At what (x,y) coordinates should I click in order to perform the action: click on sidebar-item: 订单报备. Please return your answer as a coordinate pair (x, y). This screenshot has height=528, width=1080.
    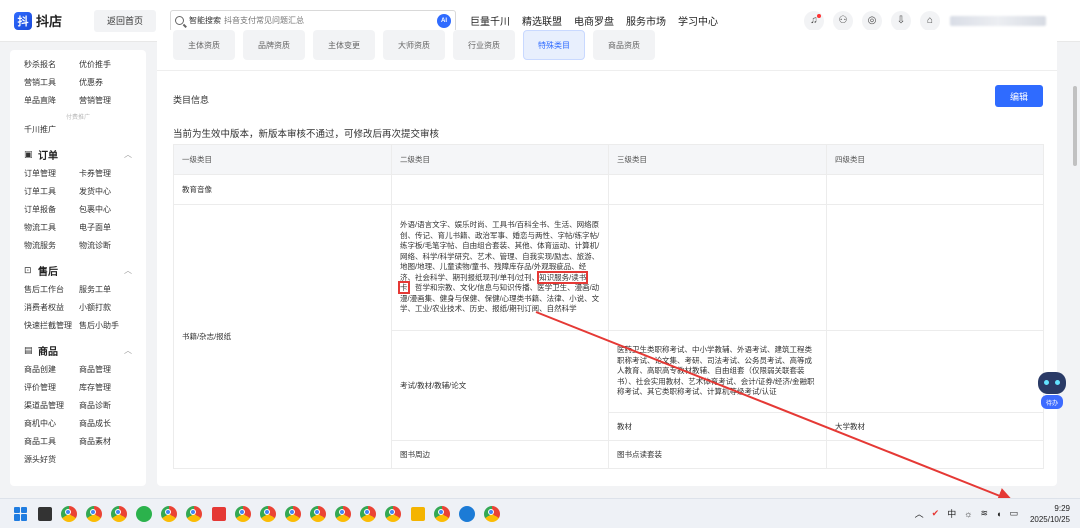
    Looking at the image, I should click on (51, 210).